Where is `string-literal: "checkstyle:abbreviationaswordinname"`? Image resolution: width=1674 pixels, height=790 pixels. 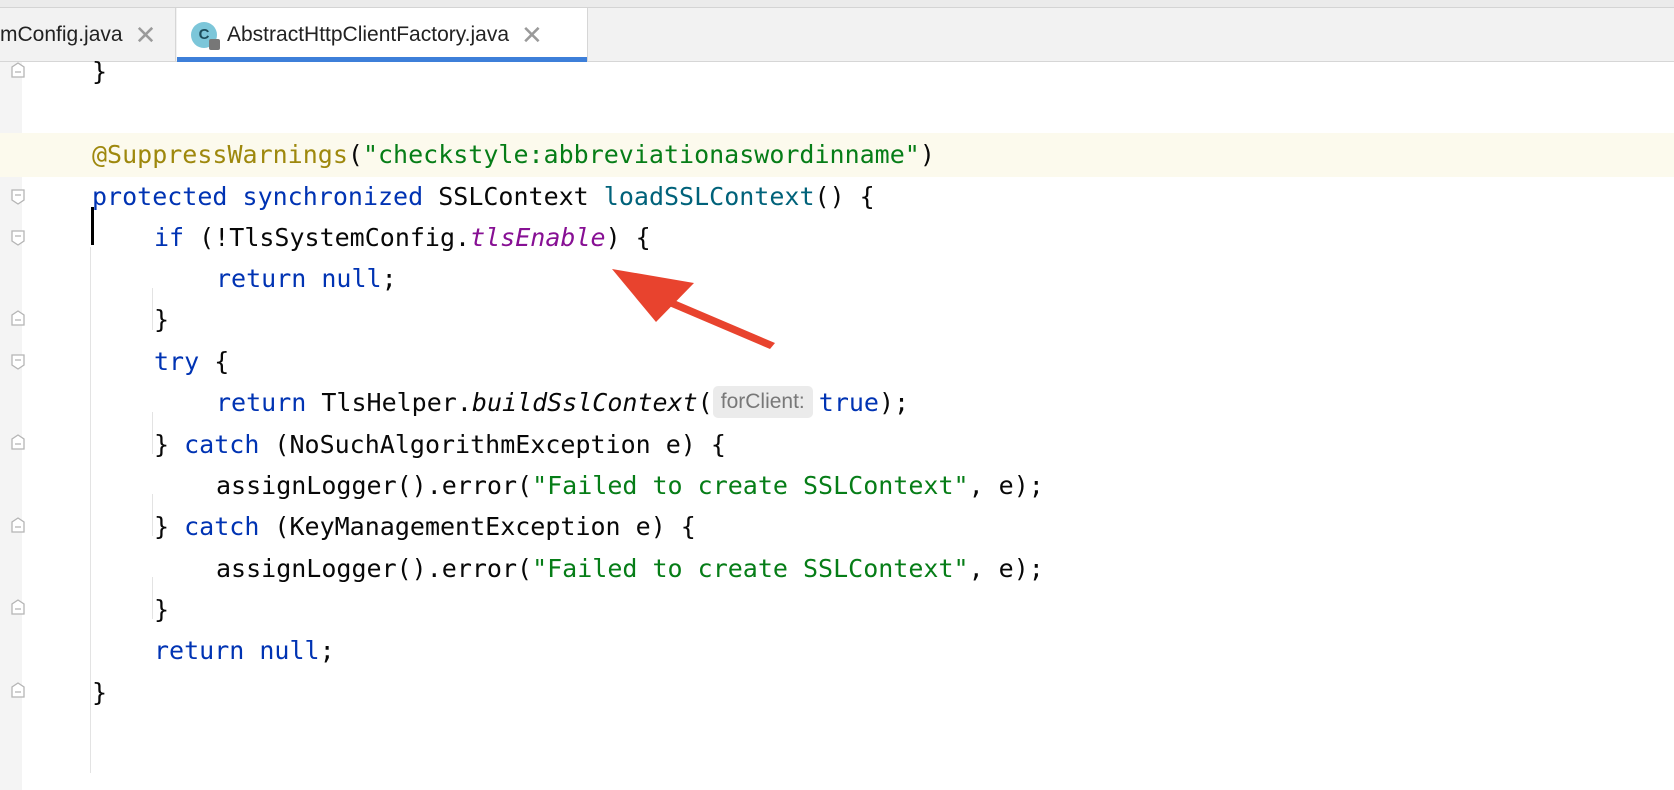
string-literal: "checkstyle:abbreviationaswordinname" is located at coordinates (641, 154).